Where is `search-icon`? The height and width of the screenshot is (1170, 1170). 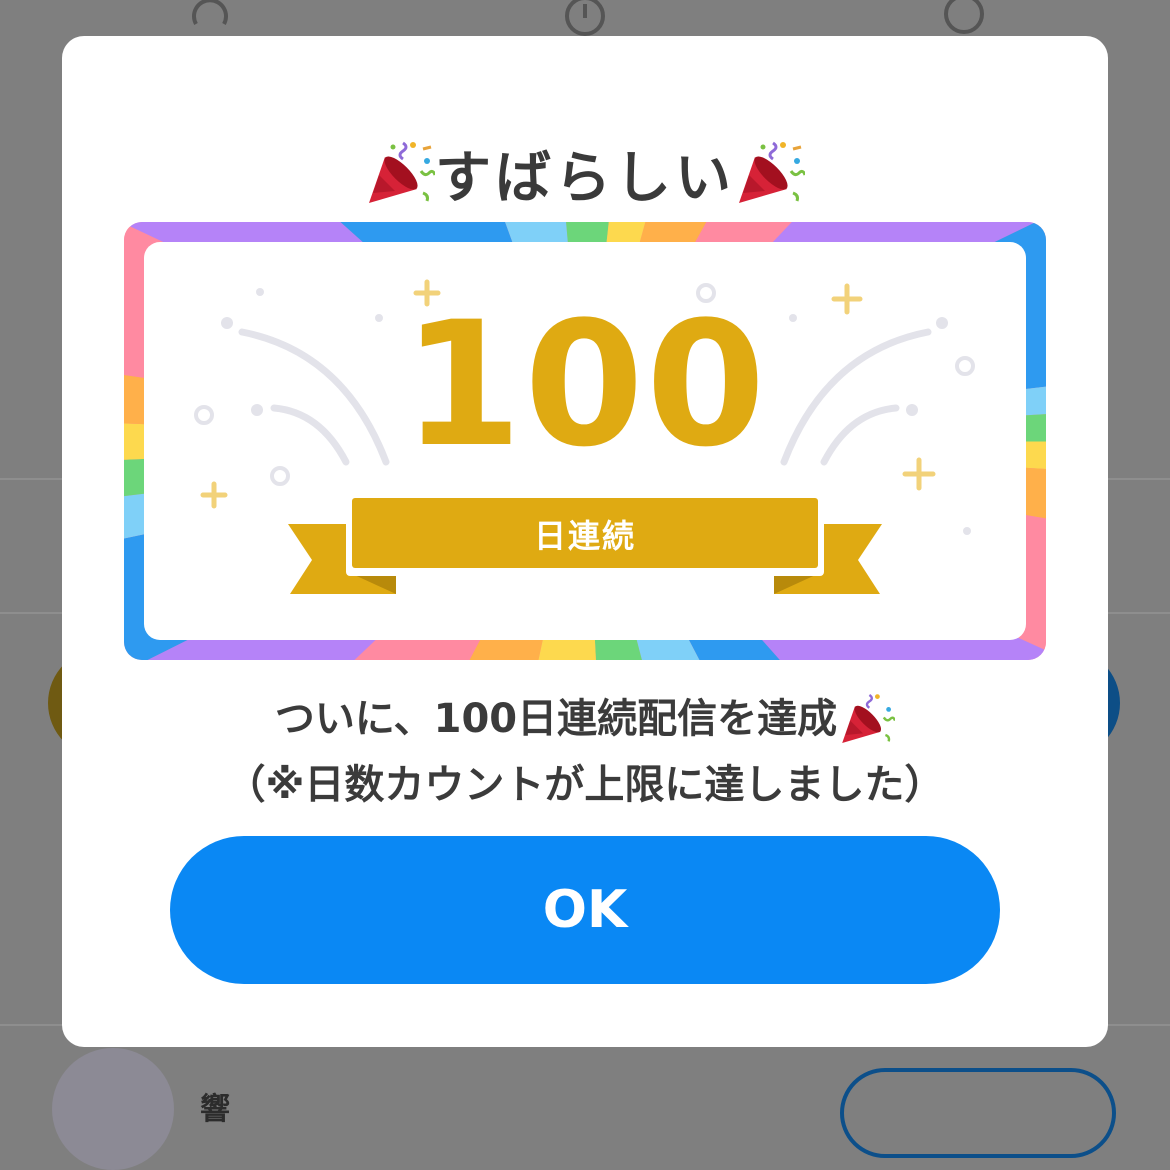 search-icon is located at coordinates (964, 17).